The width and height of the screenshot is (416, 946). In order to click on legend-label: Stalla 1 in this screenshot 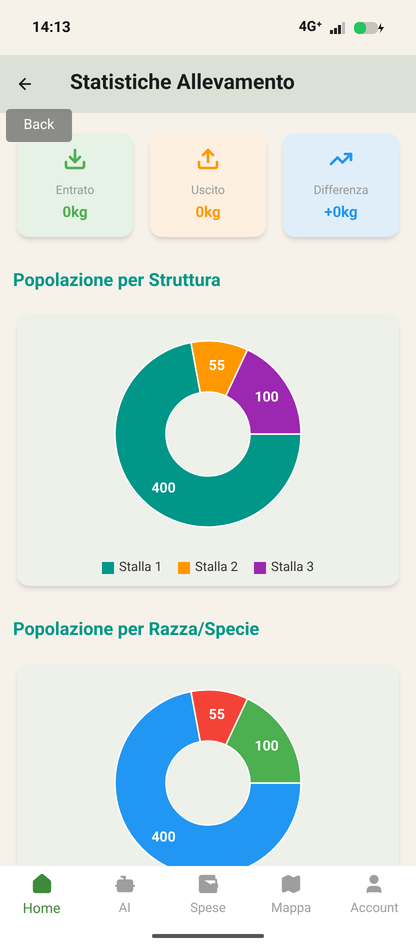, I will do `click(140, 568)`.